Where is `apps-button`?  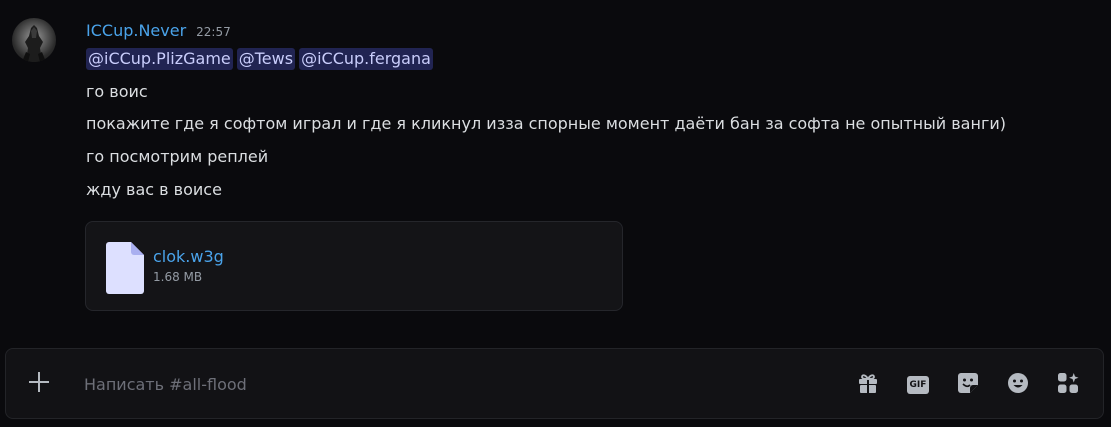
apps-button is located at coordinates (1068, 385).